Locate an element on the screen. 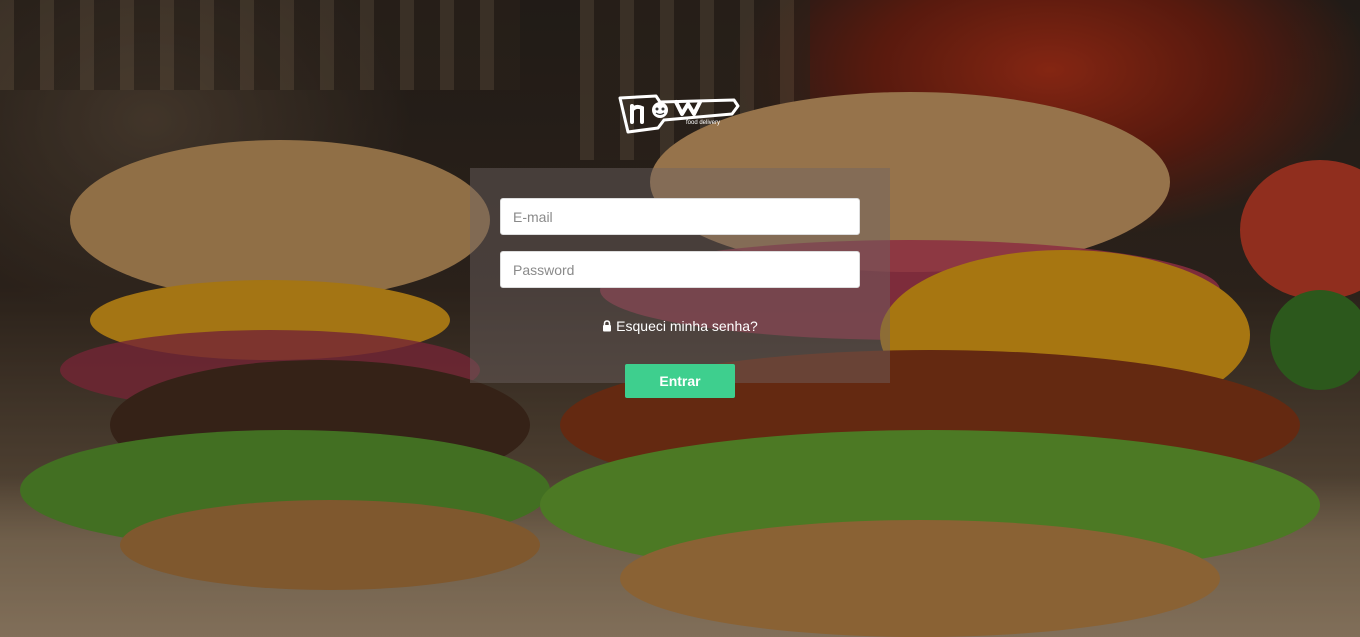 The width and height of the screenshot is (1360, 637). forgot-password-link: Esqueci minha senha? is located at coordinates (680, 326).